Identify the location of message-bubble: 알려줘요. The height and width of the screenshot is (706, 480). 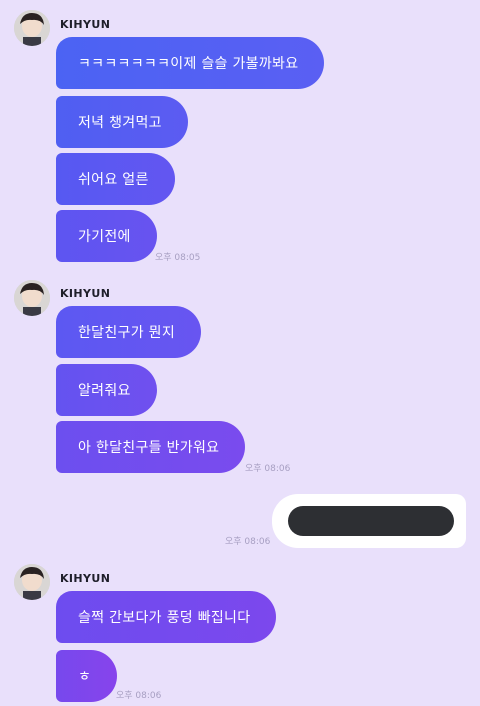
(106, 390).